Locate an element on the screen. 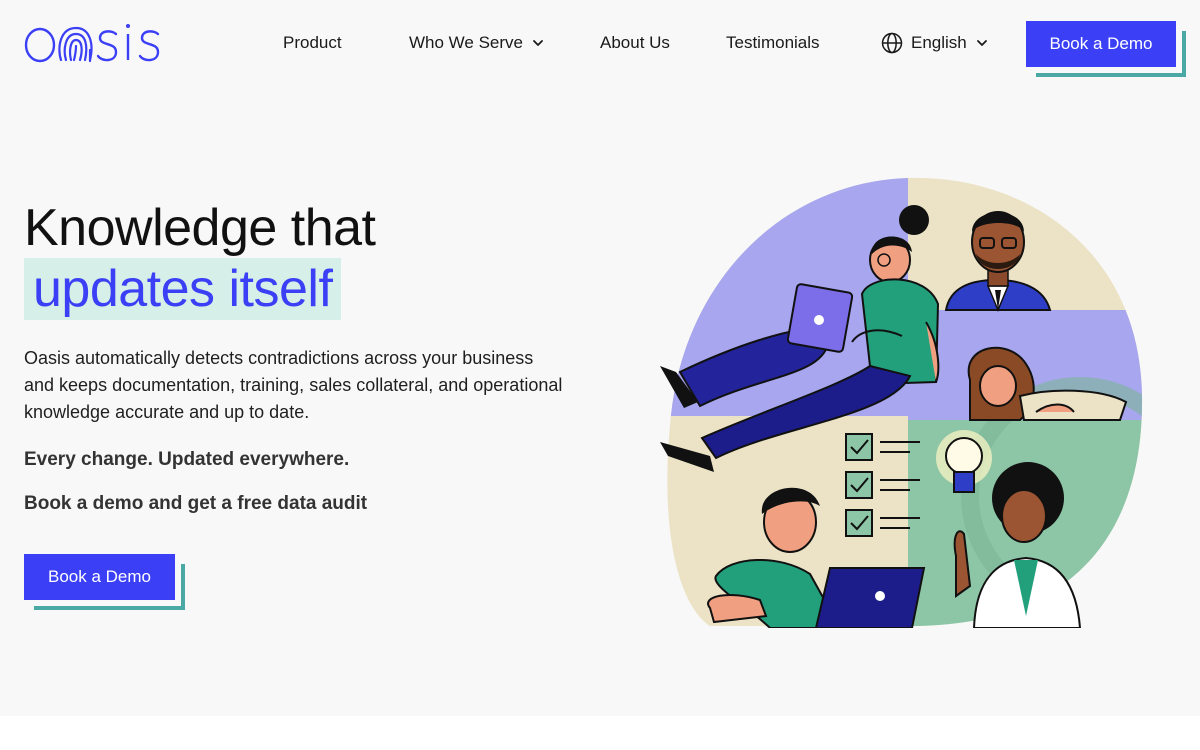  nav-product-label: Product is located at coordinates (312, 42).